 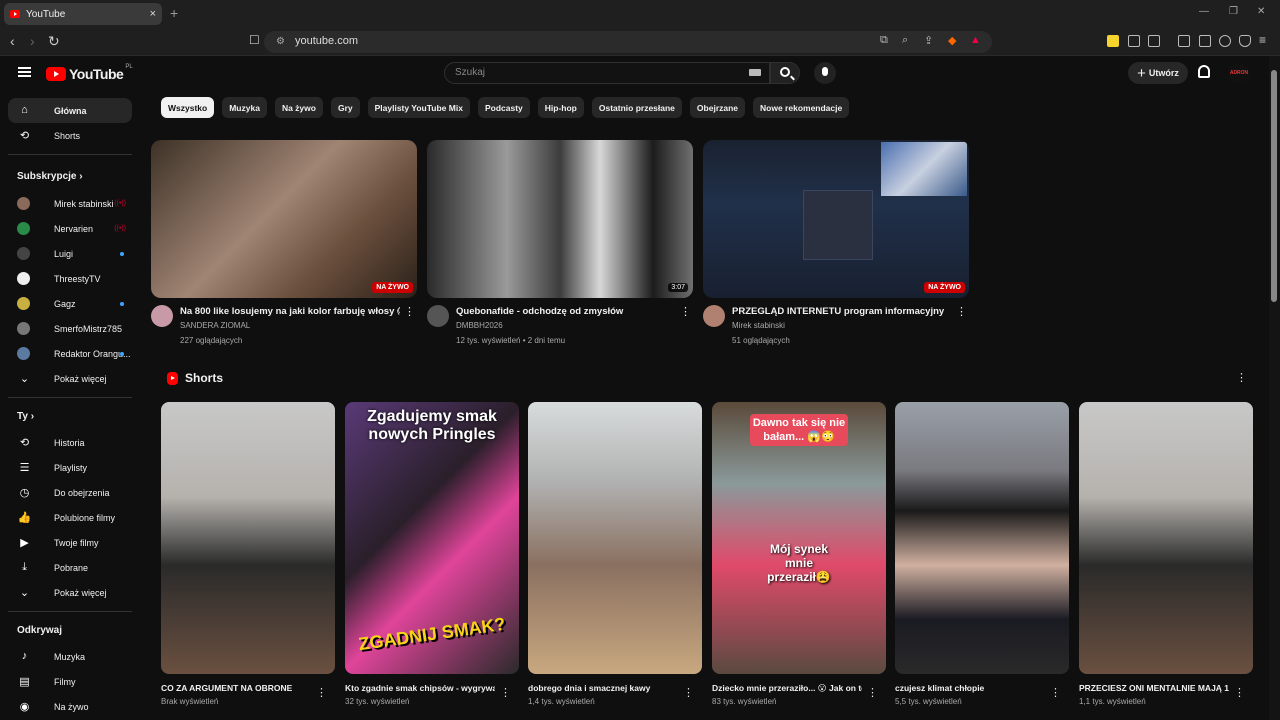 I want to click on sidebar-item-home: ⌂ Główna, so click(x=70, y=110).